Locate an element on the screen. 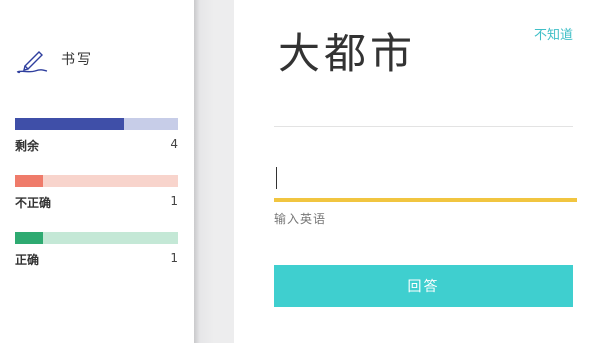 The image size is (607, 343). mode-indicator: 书写 is located at coordinates (54, 59).